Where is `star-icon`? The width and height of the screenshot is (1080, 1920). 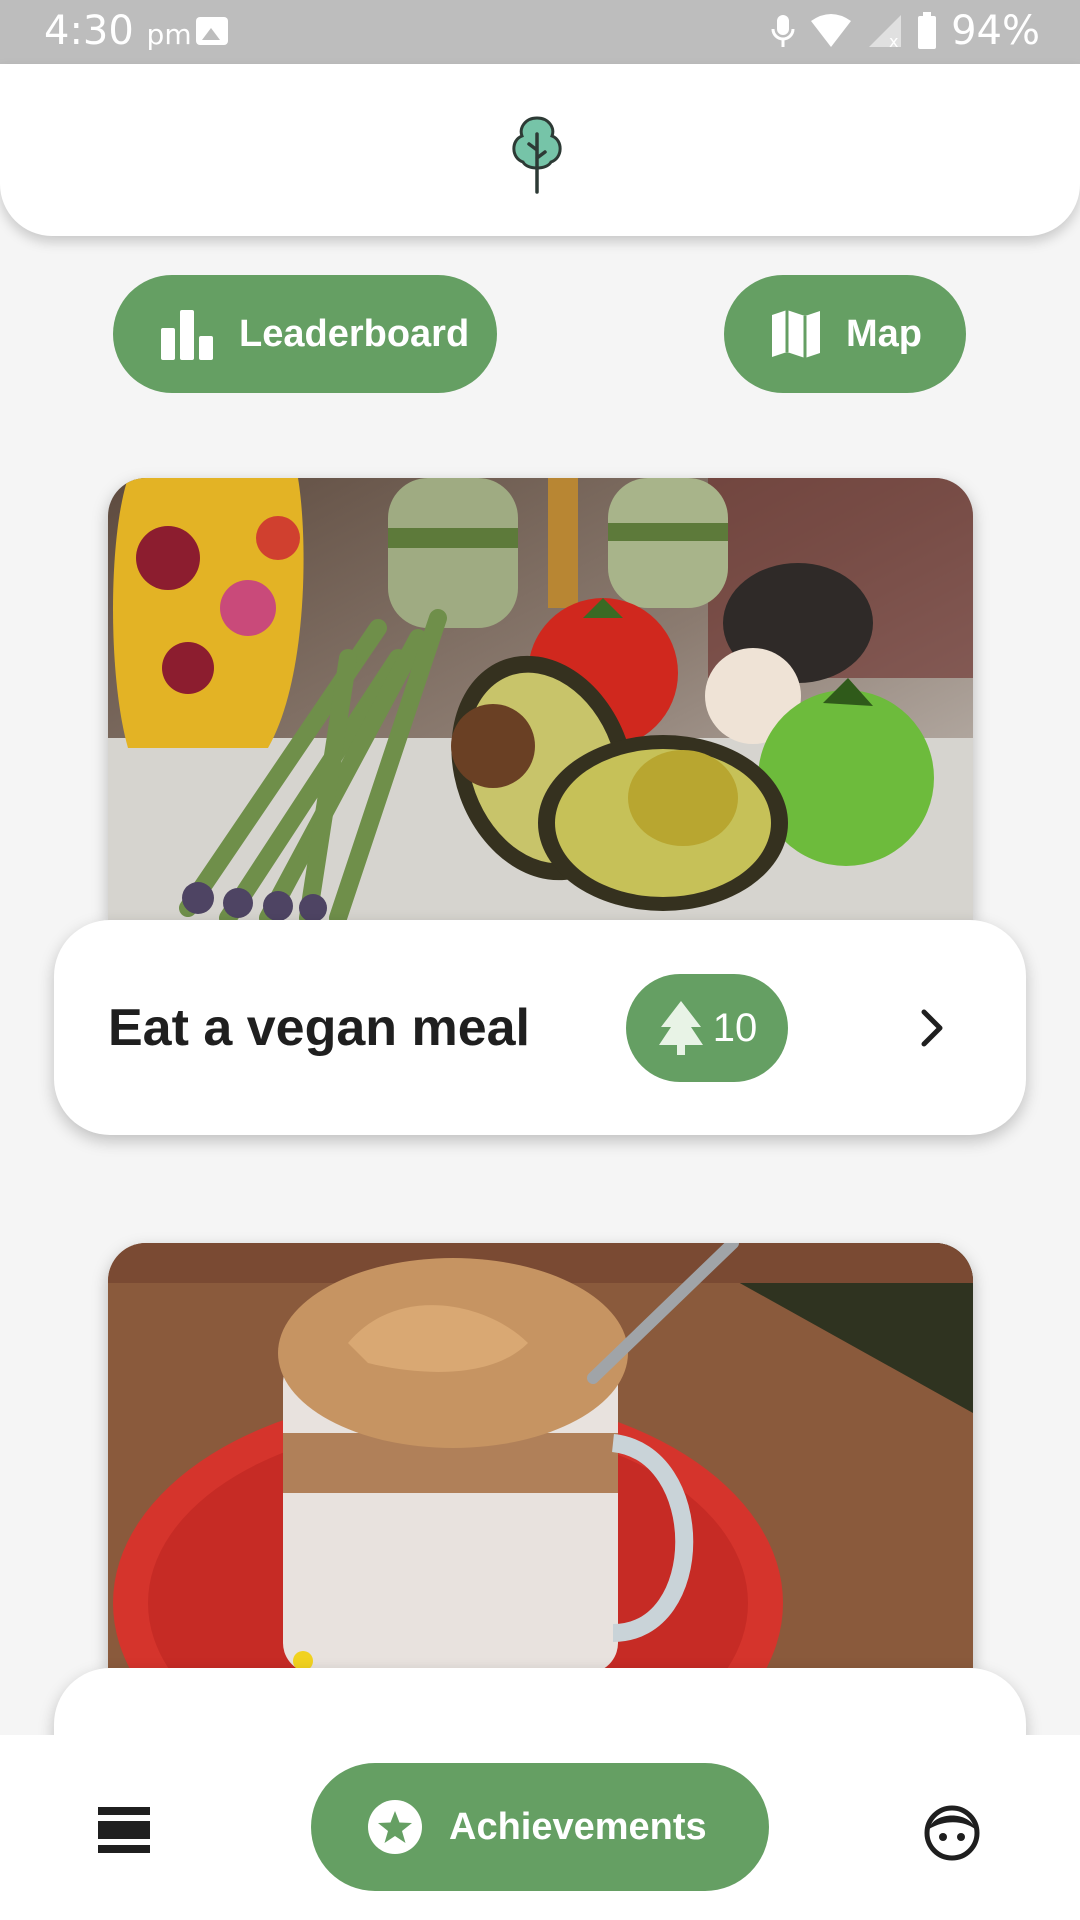
star-icon is located at coordinates (395, 1827).